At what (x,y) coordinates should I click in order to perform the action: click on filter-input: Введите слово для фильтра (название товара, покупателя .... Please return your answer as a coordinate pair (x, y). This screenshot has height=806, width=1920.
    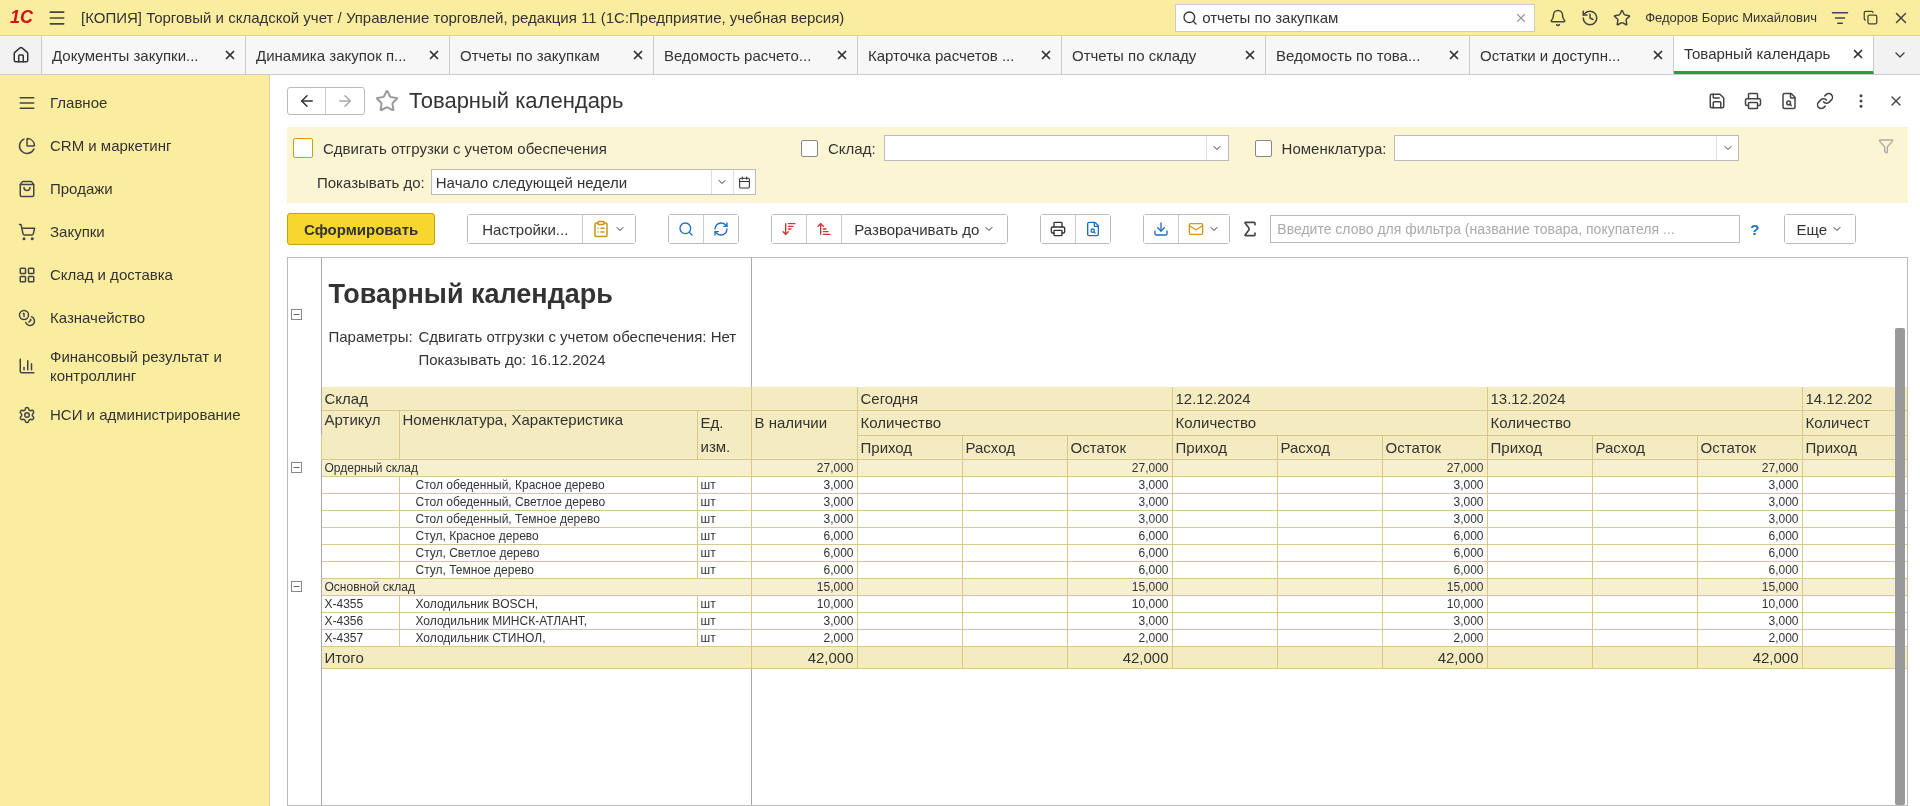
    Looking at the image, I should click on (1505, 229).